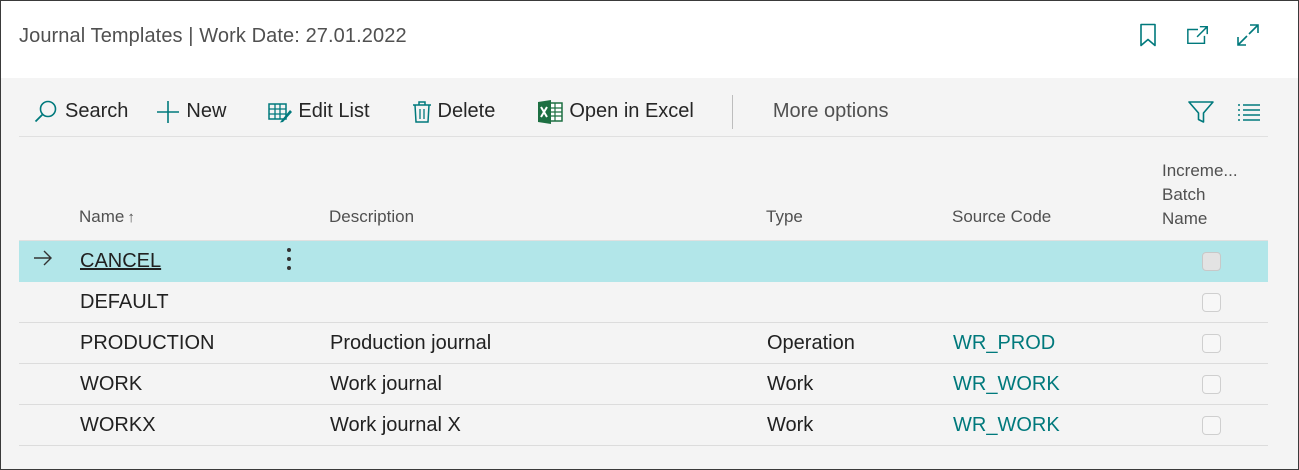 The image size is (1299, 470). Describe the element at coordinates (280, 112) in the screenshot. I see `edit-list-icon` at that location.